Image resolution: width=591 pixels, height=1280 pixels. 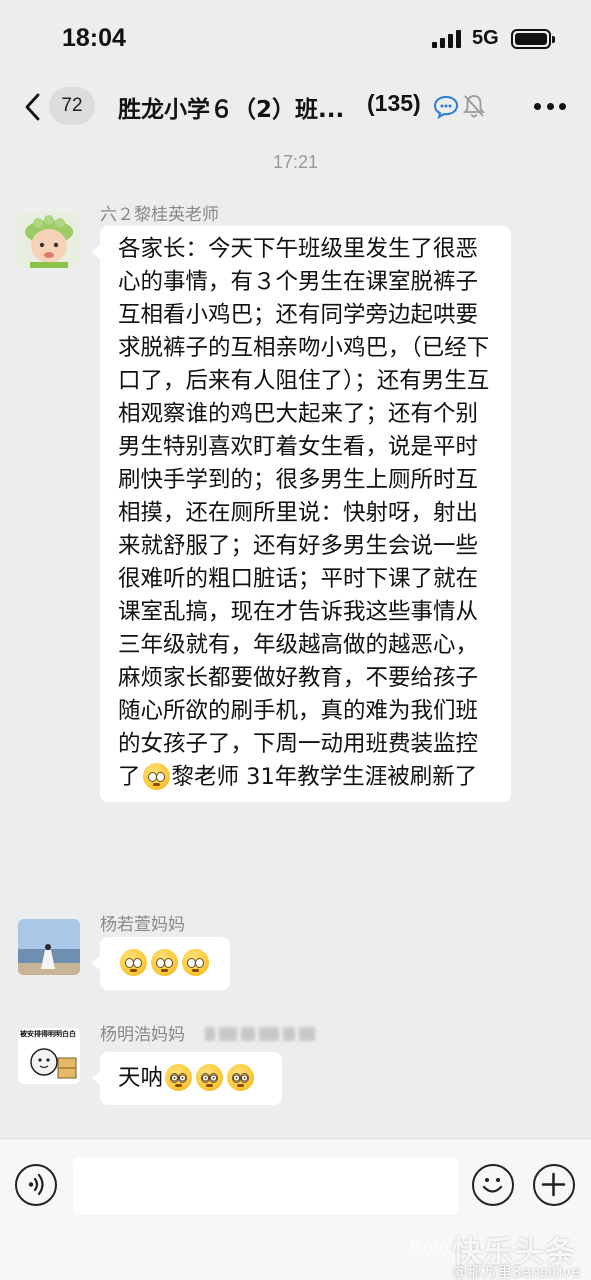 I want to click on member-count: (135), so click(x=394, y=103).